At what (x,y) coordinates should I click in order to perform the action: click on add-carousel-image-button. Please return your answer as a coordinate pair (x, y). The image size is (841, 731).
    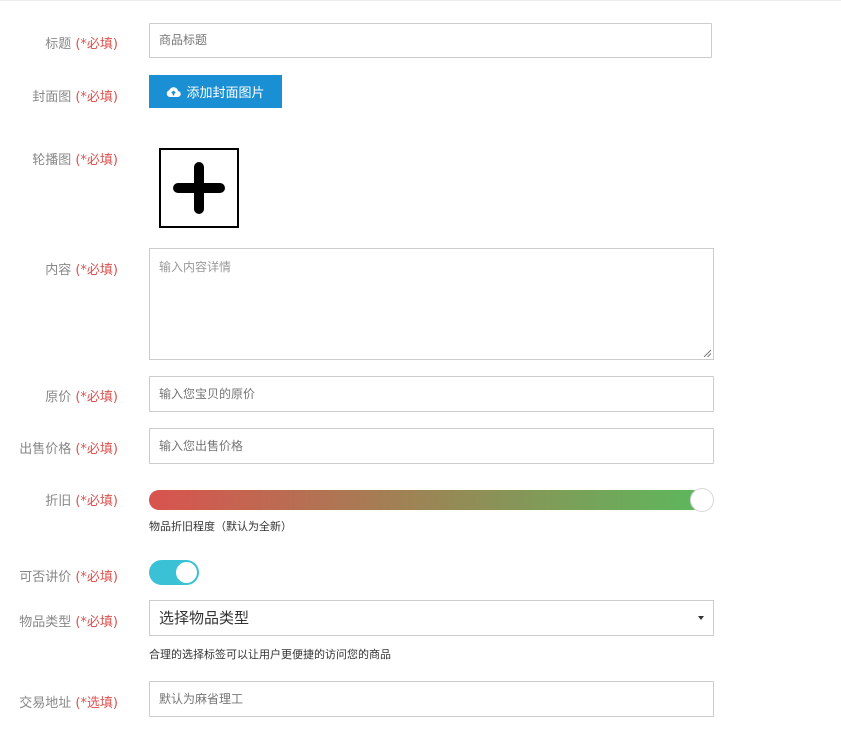
    Looking at the image, I should click on (199, 188).